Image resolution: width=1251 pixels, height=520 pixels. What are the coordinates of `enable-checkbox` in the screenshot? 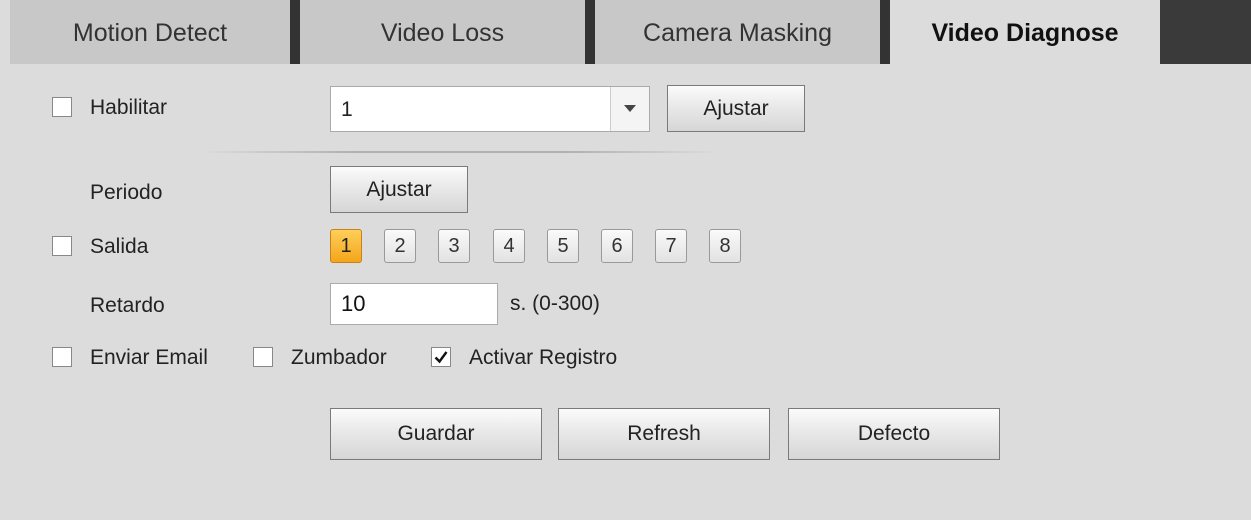 It's located at (62, 107).